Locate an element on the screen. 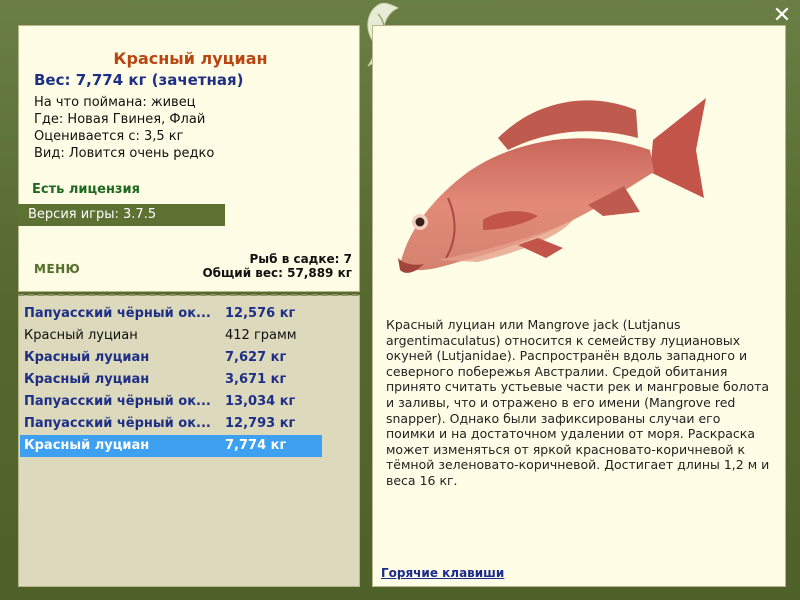  catch-fish-weight: 412 грамм is located at coordinates (261, 335).